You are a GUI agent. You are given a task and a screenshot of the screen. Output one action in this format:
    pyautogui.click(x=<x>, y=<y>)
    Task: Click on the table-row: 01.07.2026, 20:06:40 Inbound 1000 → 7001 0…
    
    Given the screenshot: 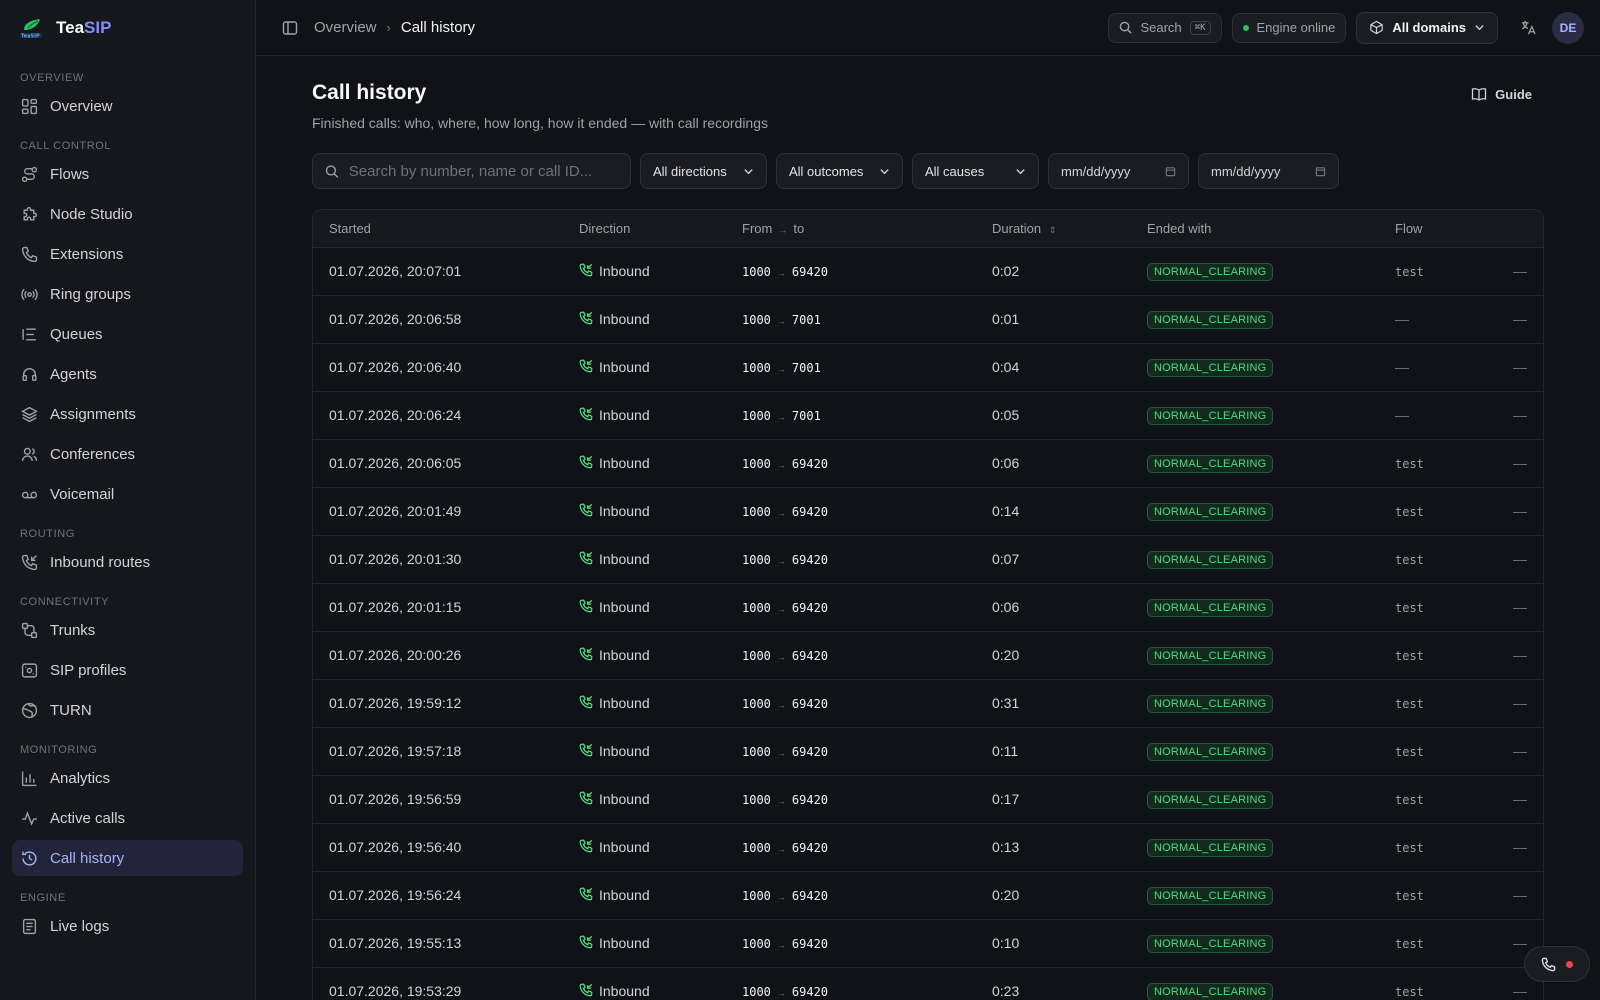 What is the action you would take?
    pyautogui.click(x=928, y=367)
    